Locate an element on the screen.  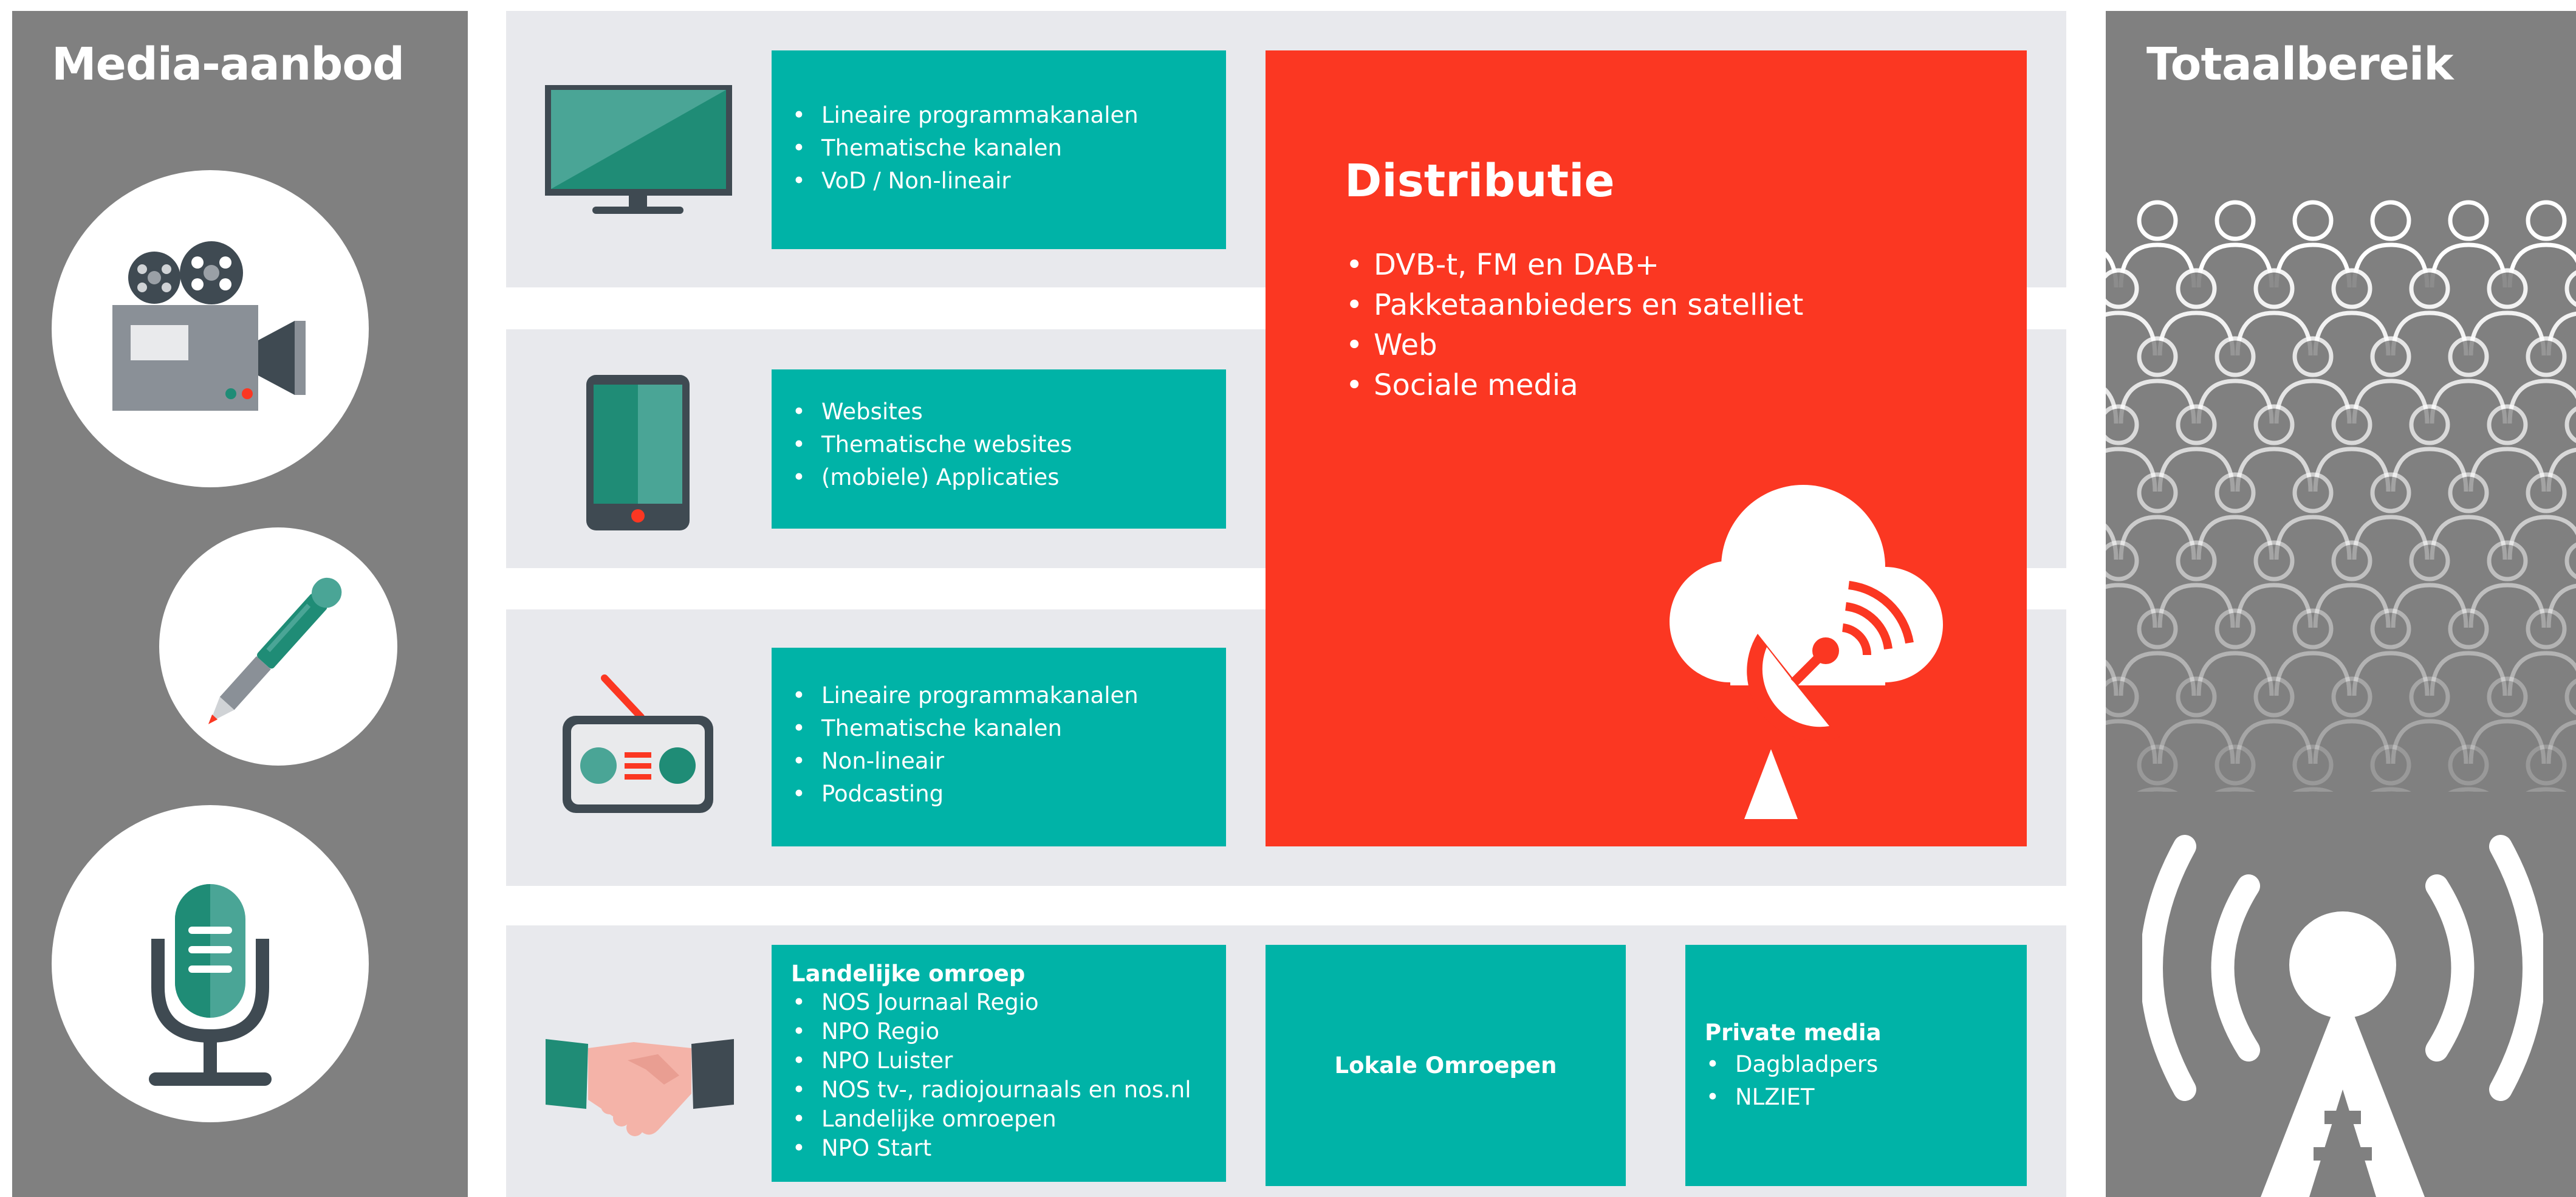
distributie-item: Web is located at coordinates (1574, 345).